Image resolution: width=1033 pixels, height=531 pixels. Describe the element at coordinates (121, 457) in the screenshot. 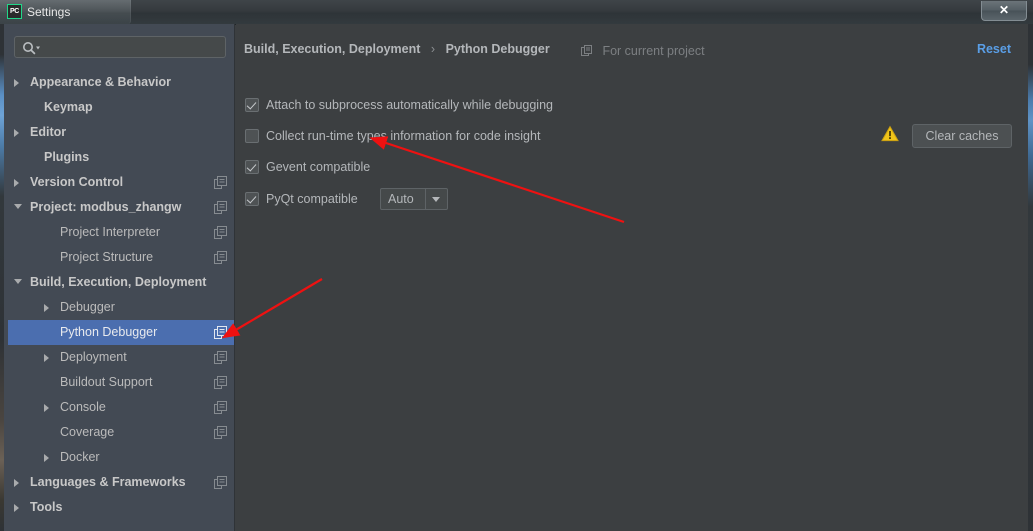

I see `sidebar-item-docker: Docker` at that location.